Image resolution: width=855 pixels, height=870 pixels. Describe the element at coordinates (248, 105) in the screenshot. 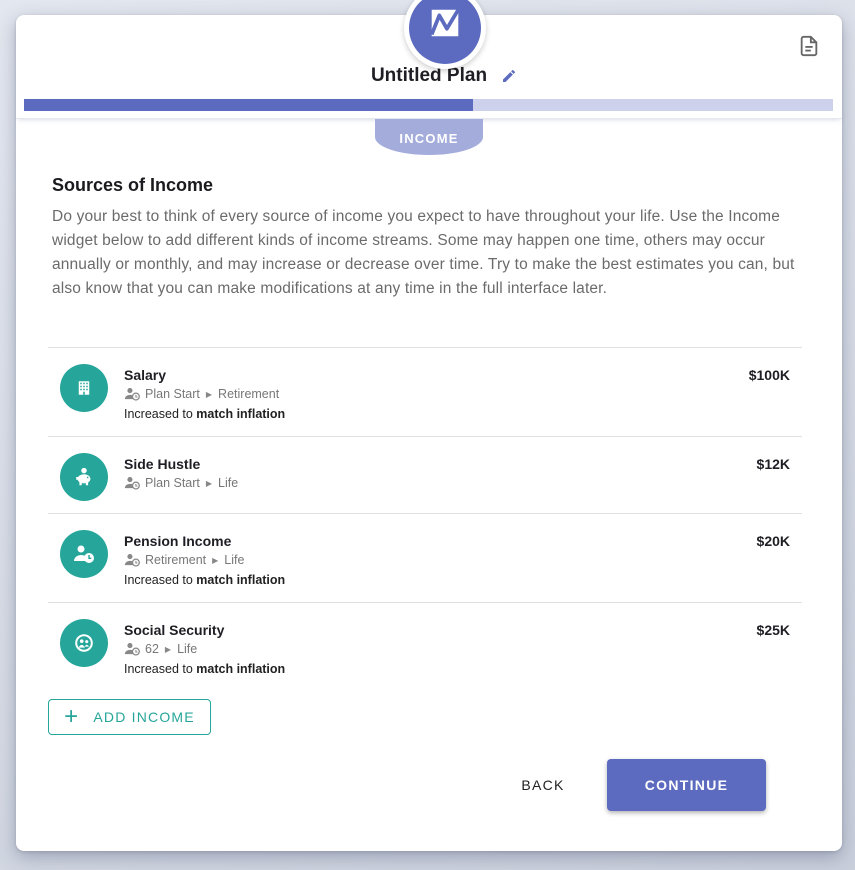

I see `progress-fill` at that location.